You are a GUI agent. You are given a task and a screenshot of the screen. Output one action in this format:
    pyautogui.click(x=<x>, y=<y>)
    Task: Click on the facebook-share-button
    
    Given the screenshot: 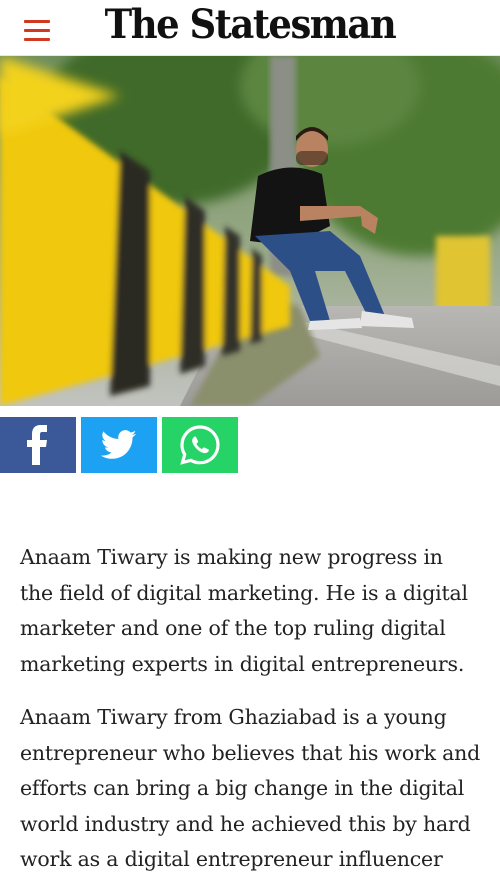 What is the action you would take?
    pyautogui.click(x=38, y=445)
    